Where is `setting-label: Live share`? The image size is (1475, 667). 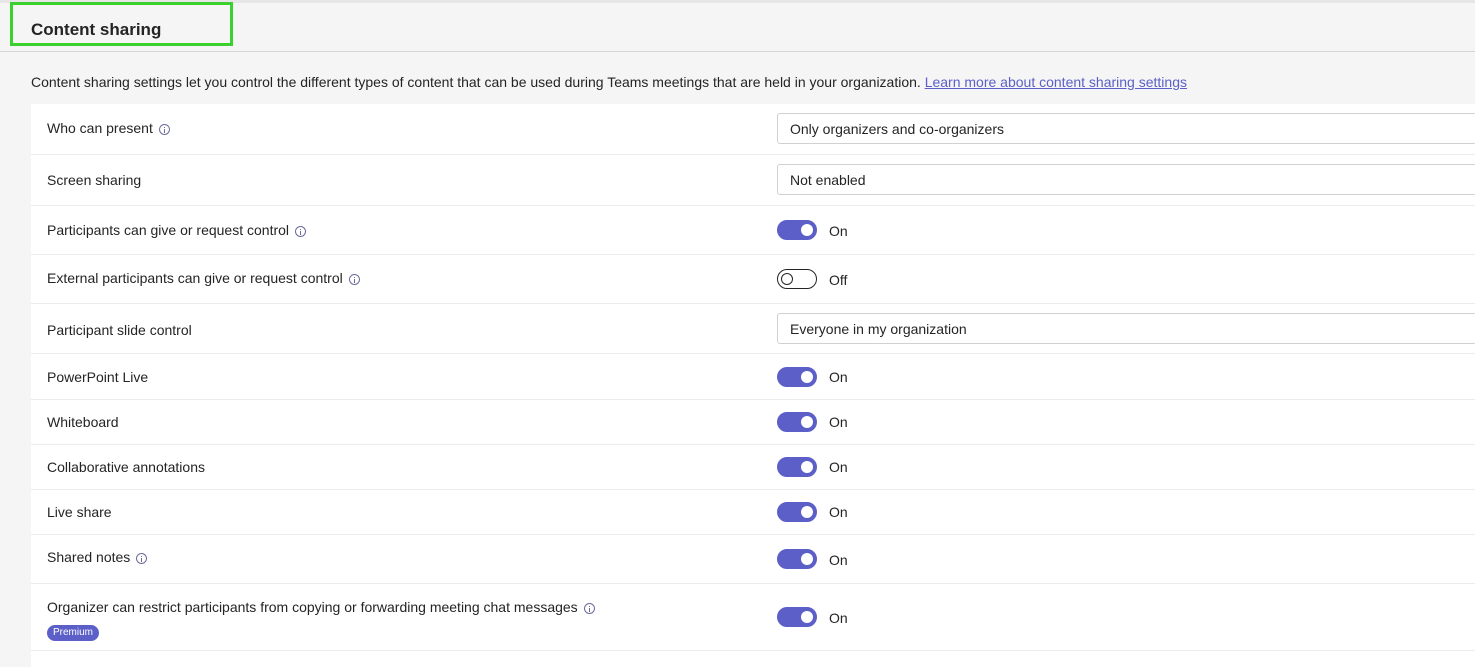
setting-label: Live share is located at coordinates (79, 512).